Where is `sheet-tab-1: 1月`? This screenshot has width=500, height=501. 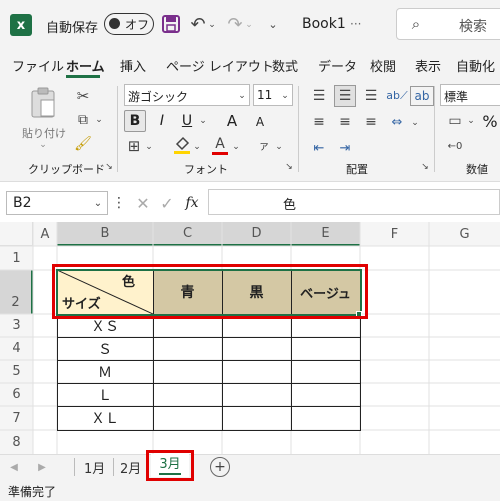 sheet-tab-1: 1月 is located at coordinates (94, 467).